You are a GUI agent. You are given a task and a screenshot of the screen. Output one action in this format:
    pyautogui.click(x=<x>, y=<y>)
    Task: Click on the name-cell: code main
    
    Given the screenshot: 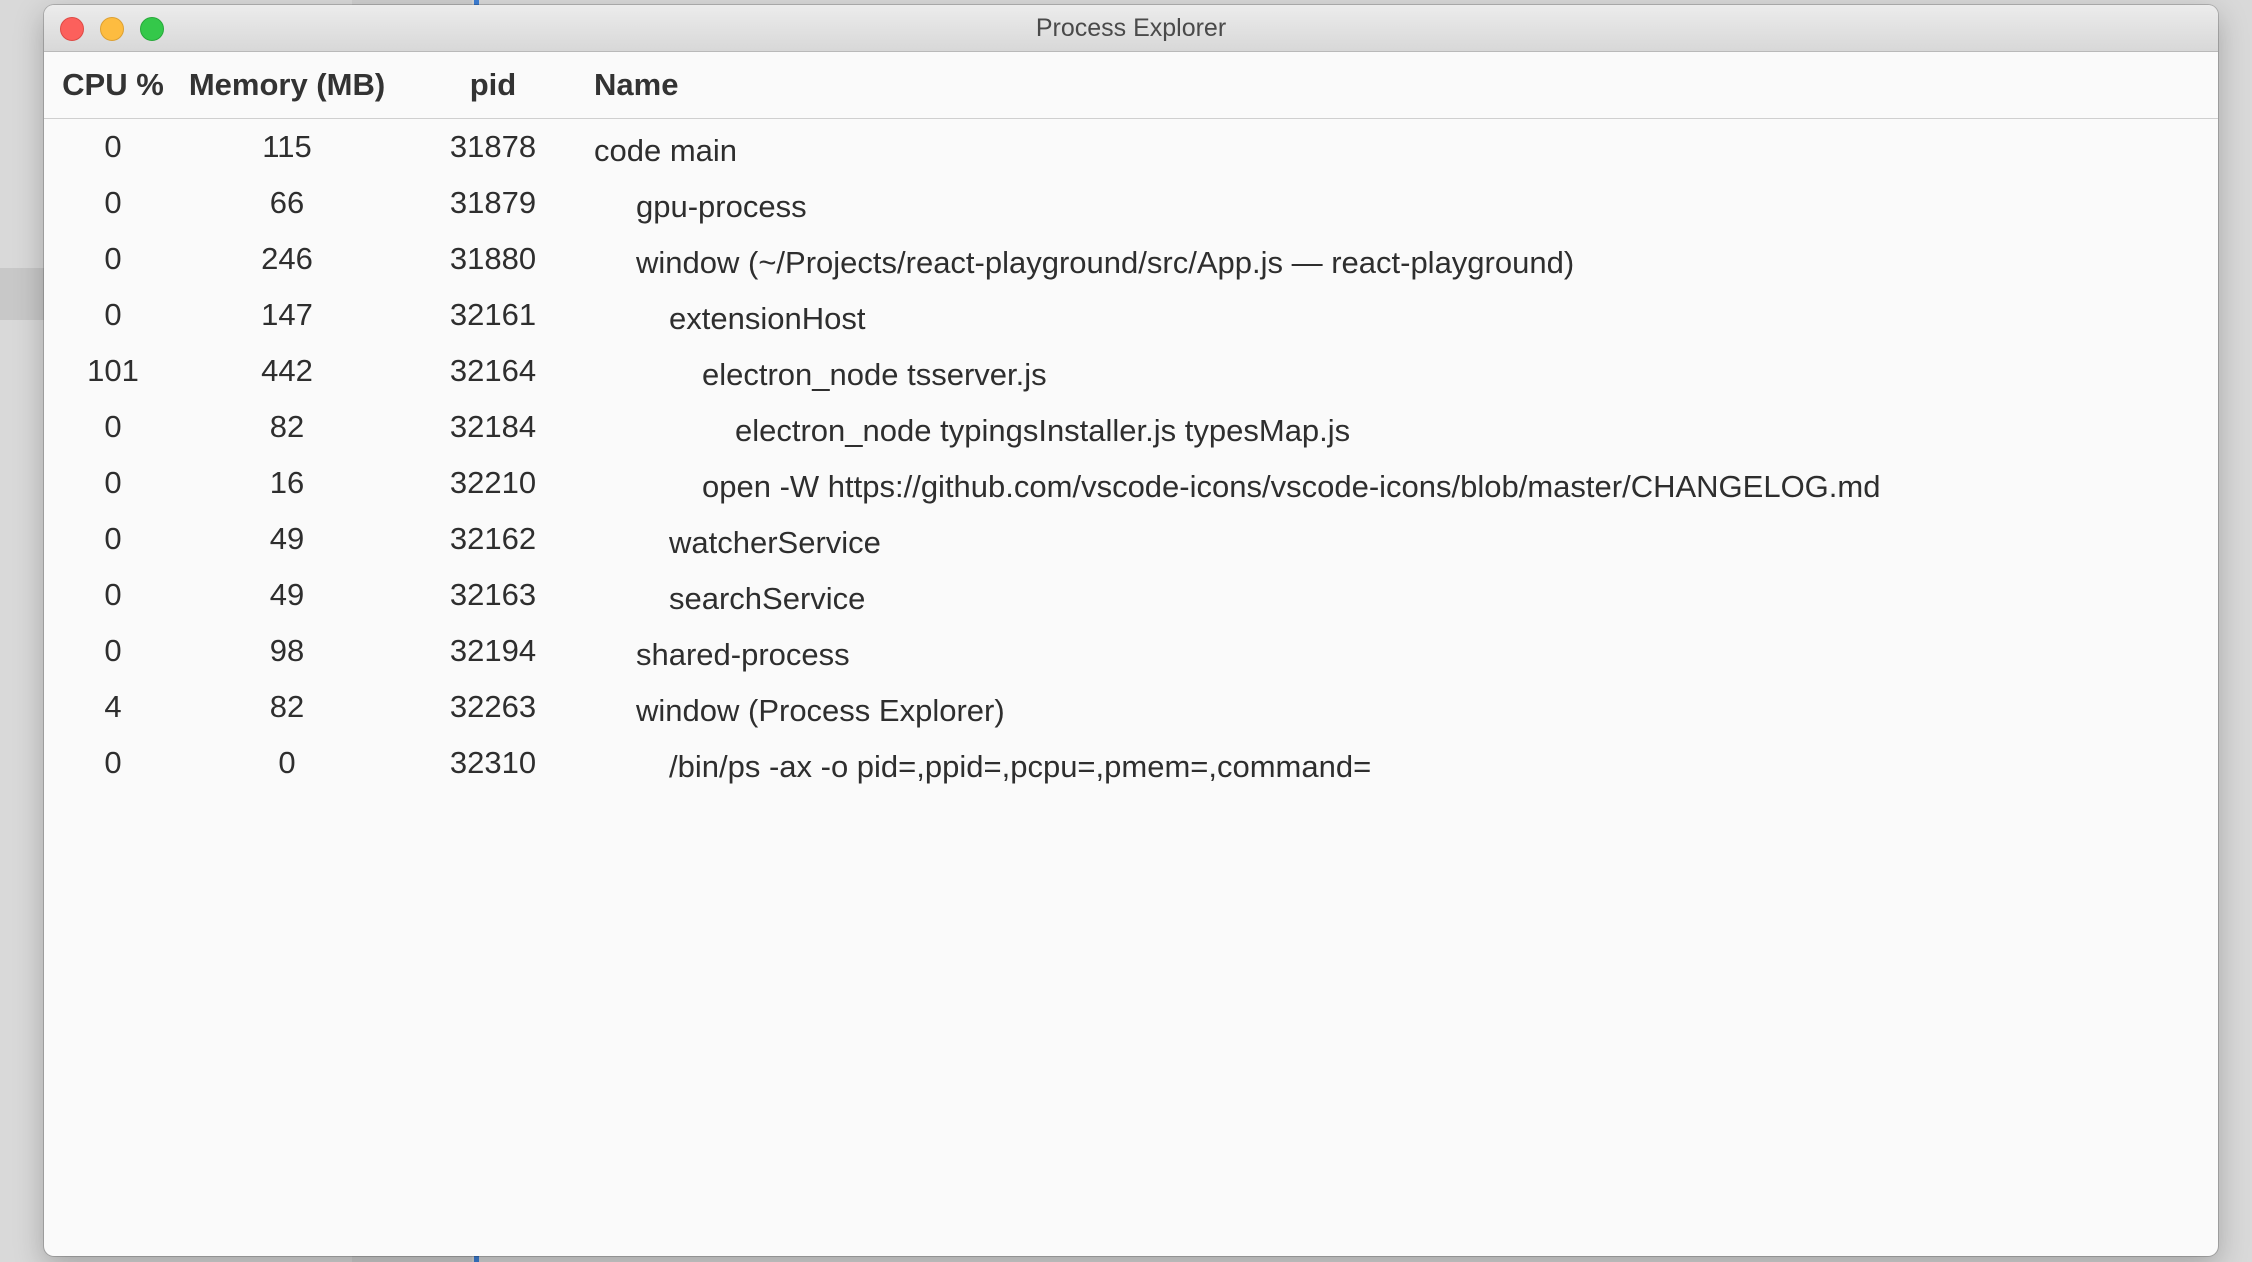 What is the action you would take?
    pyautogui.click(x=666, y=150)
    